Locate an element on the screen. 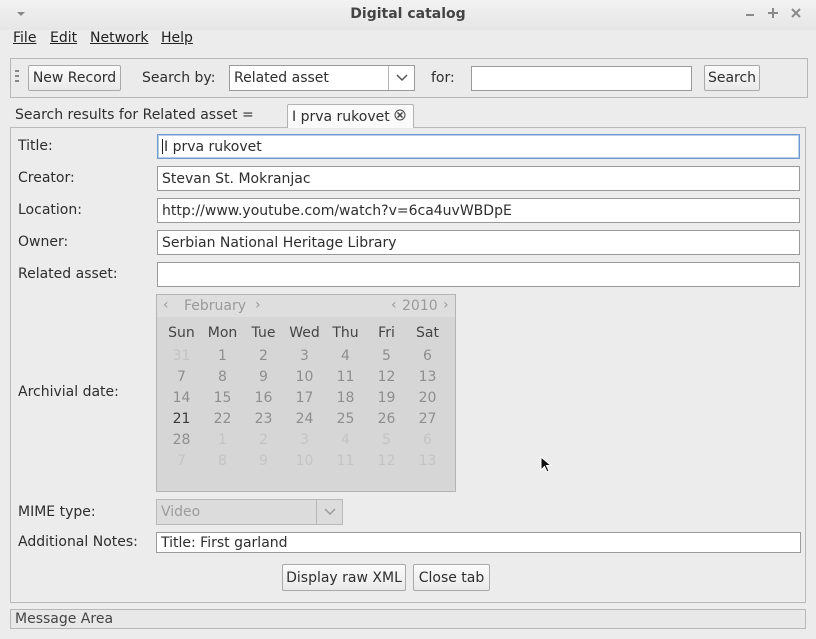 This screenshot has width=816, height=639. mime-type-select: Video is located at coordinates (249, 512).